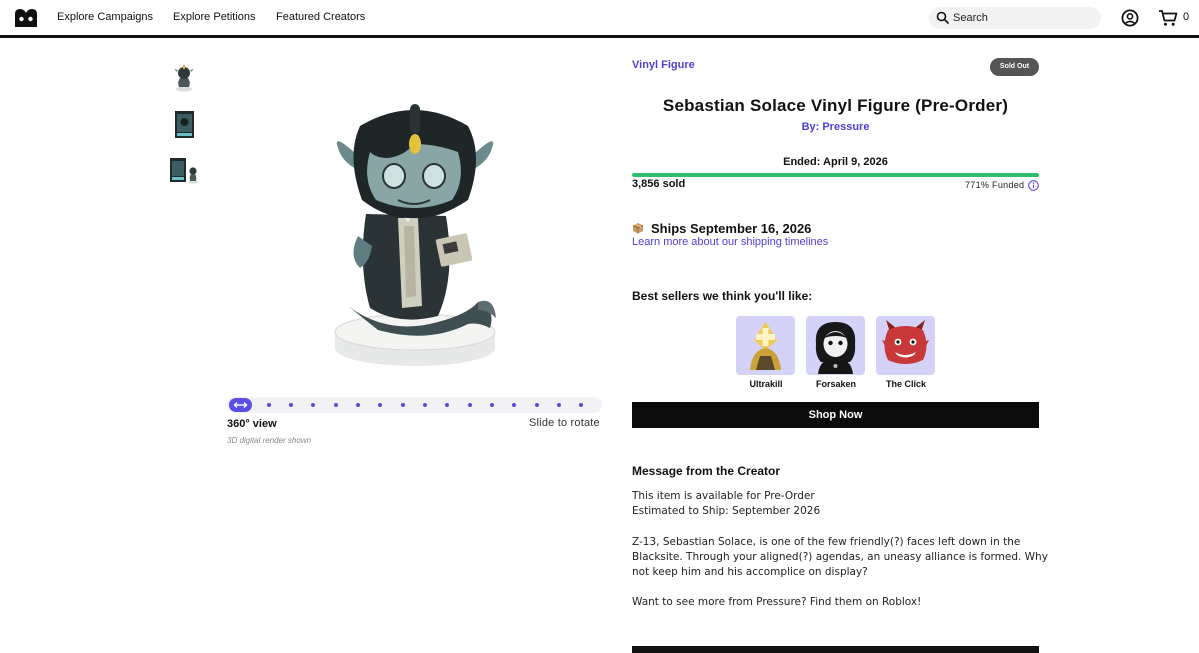  I want to click on thumbnail-box-and-figure, so click(184, 170).